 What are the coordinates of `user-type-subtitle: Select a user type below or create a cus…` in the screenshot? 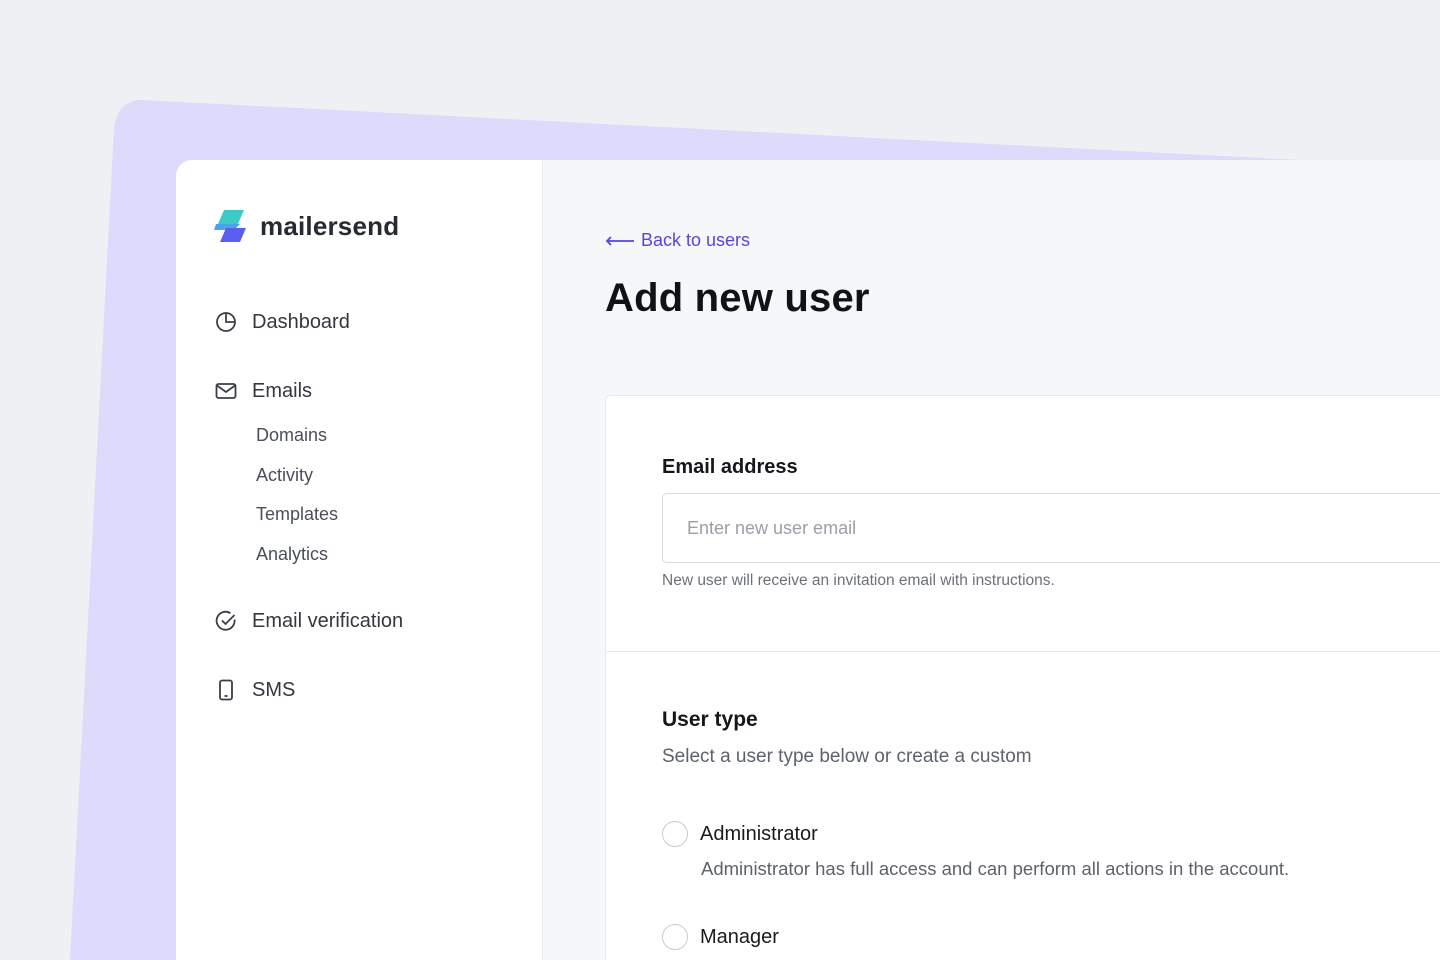 It's located at (847, 756).